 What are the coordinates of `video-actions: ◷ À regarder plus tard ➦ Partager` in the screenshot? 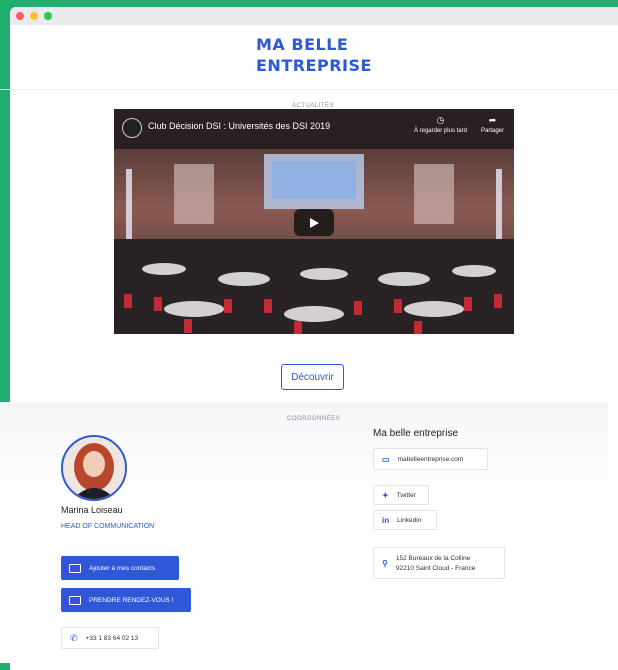 It's located at (459, 124).